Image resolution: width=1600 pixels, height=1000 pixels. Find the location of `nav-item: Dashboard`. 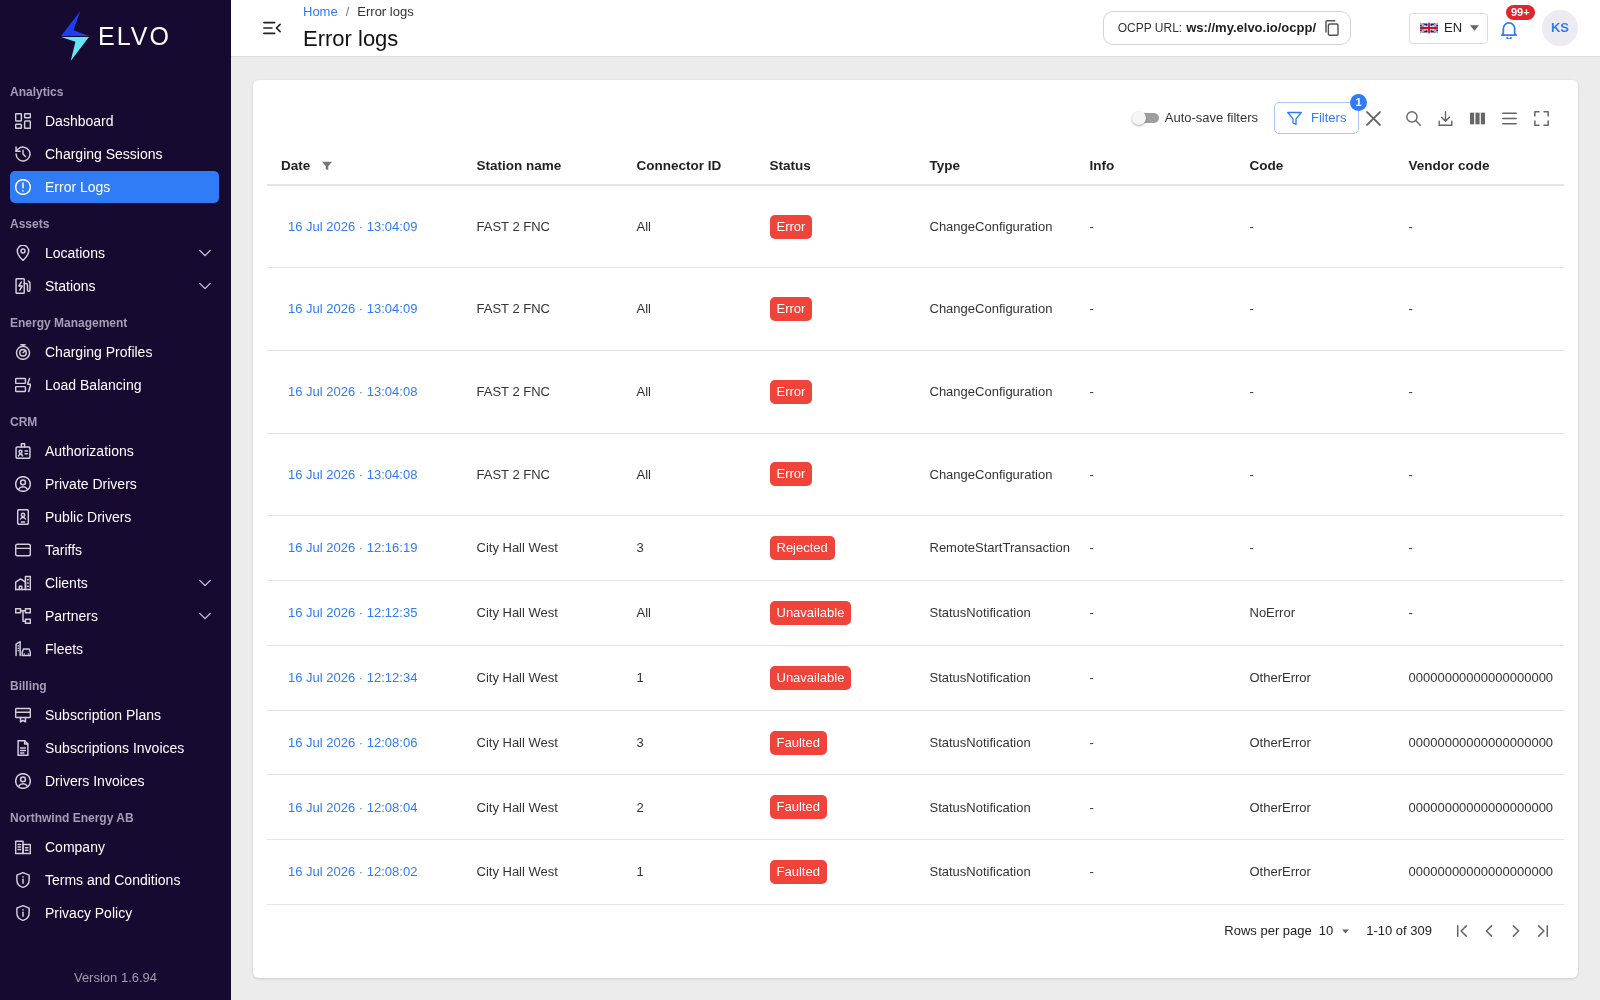

nav-item: Dashboard is located at coordinates (114, 121).